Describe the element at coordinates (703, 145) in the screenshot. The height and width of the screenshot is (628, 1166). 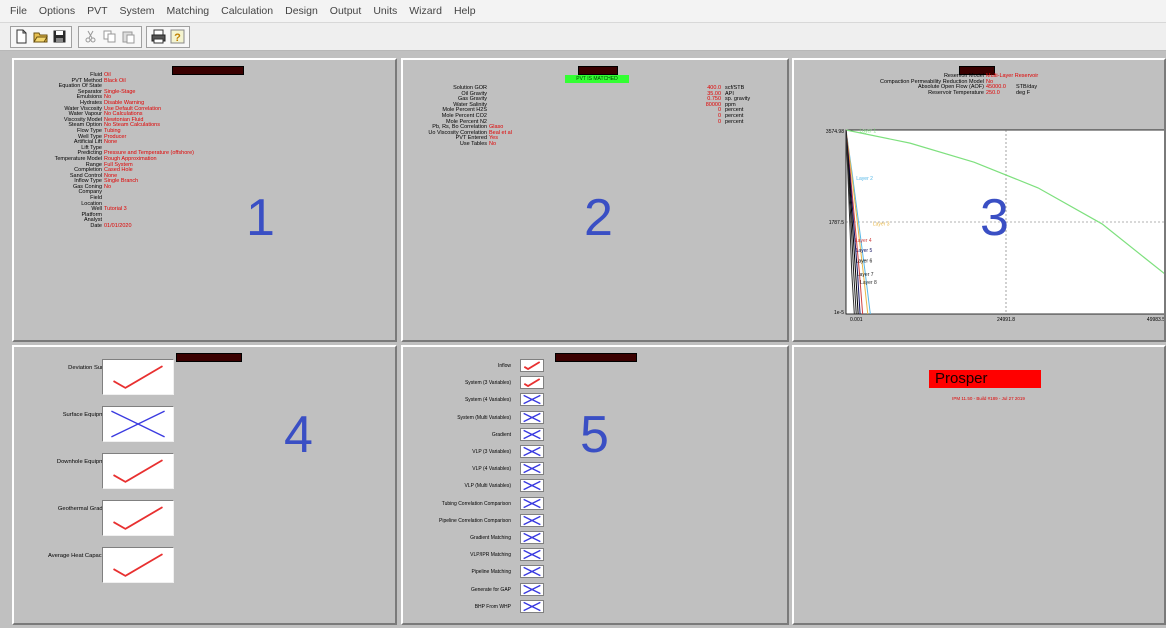
I see `p2-value` at that location.